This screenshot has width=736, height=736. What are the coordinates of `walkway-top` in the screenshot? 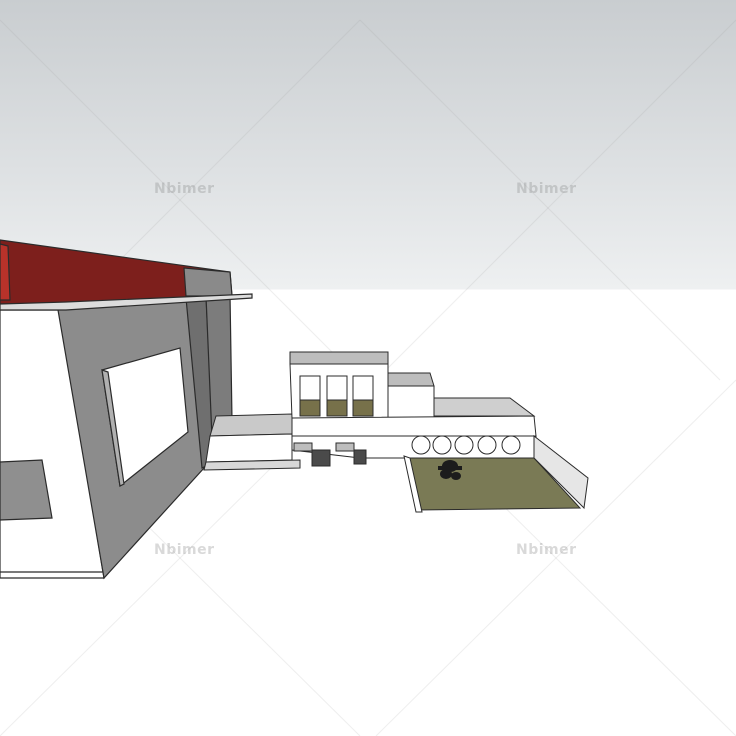 It's located at (251, 425).